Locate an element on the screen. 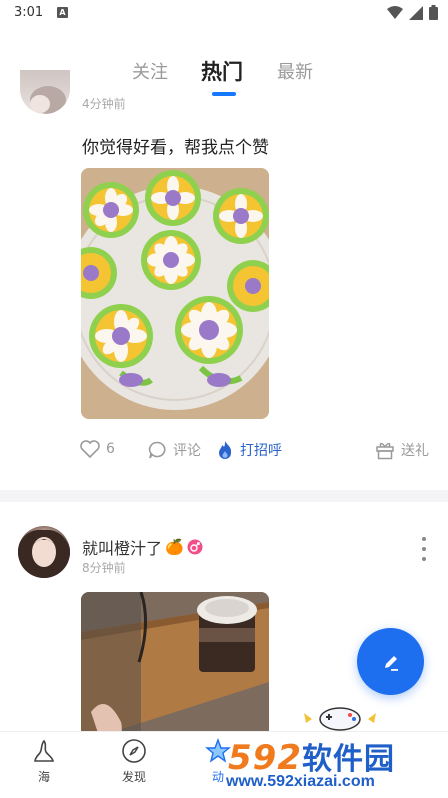 The image size is (448, 798). heart-icon is located at coordinates (90, 449).